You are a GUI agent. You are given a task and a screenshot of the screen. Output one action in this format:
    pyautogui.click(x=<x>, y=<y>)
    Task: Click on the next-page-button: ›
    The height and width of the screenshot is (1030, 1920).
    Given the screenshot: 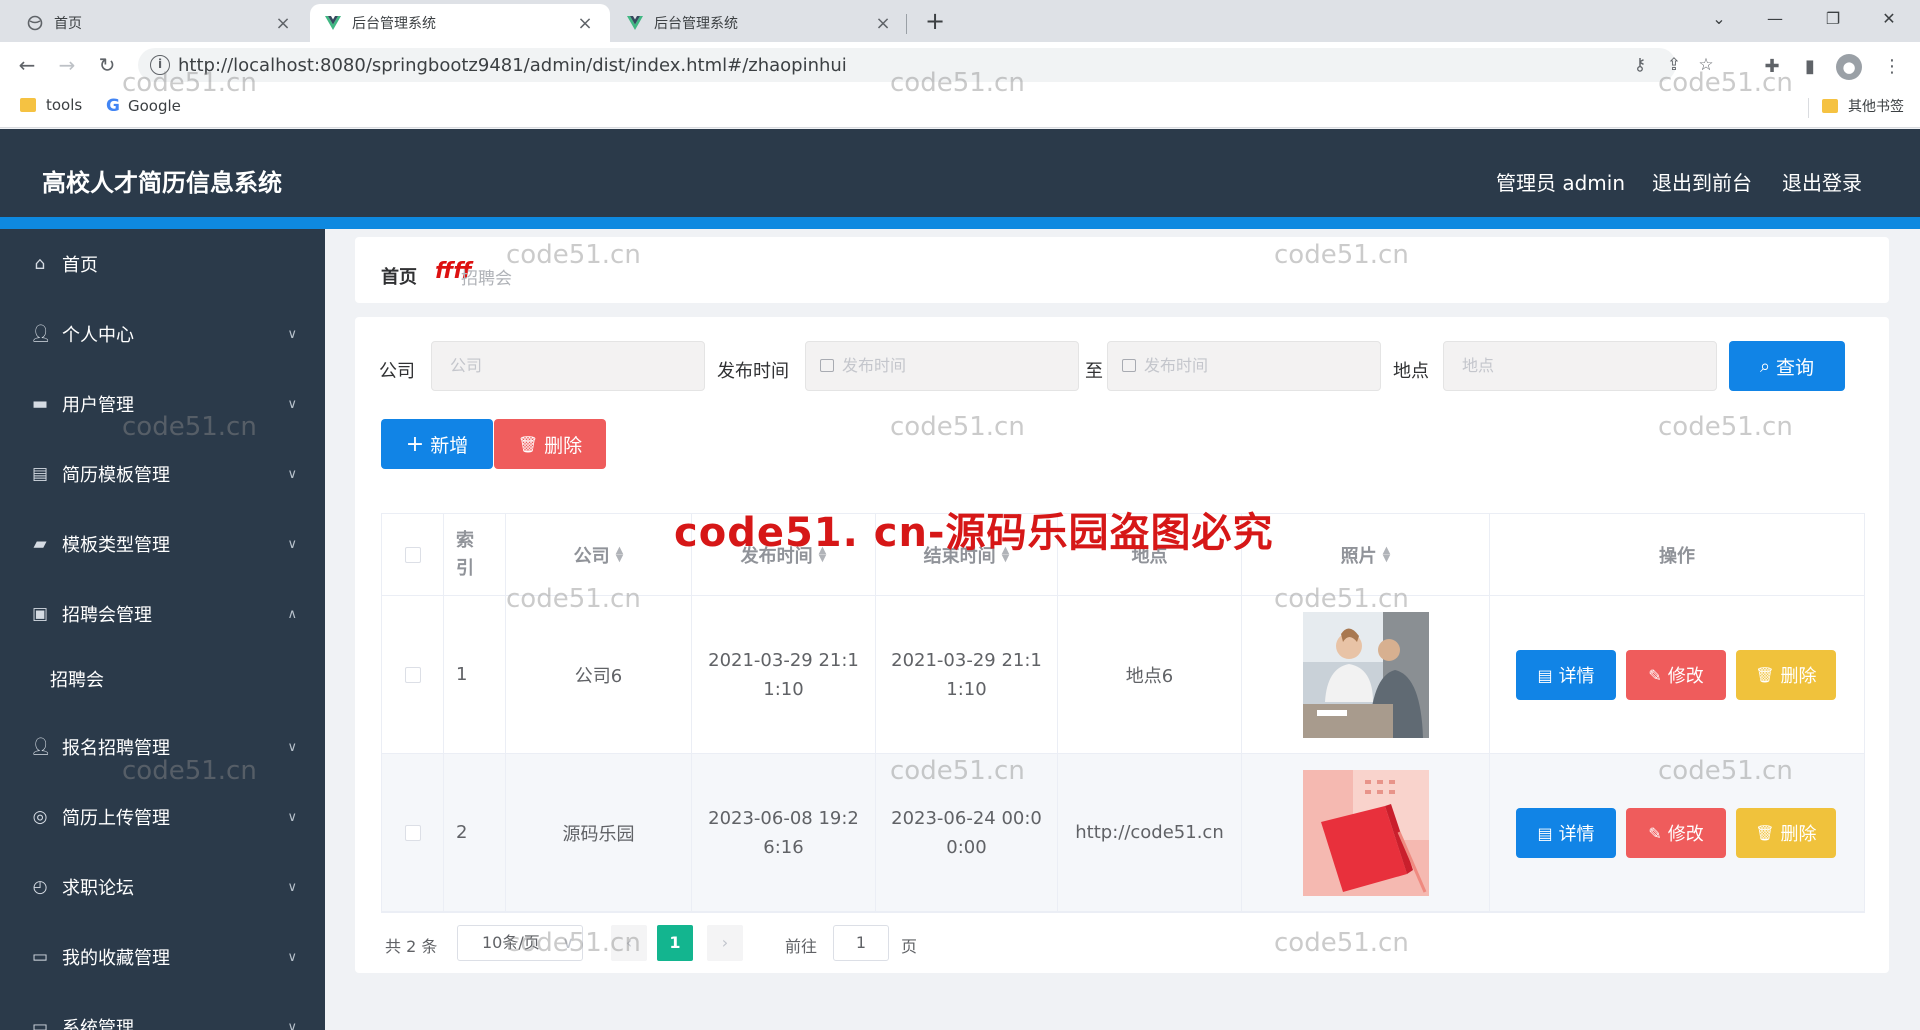 What is the action you would take?
    pyautogui.click(x=725, y=943)
    